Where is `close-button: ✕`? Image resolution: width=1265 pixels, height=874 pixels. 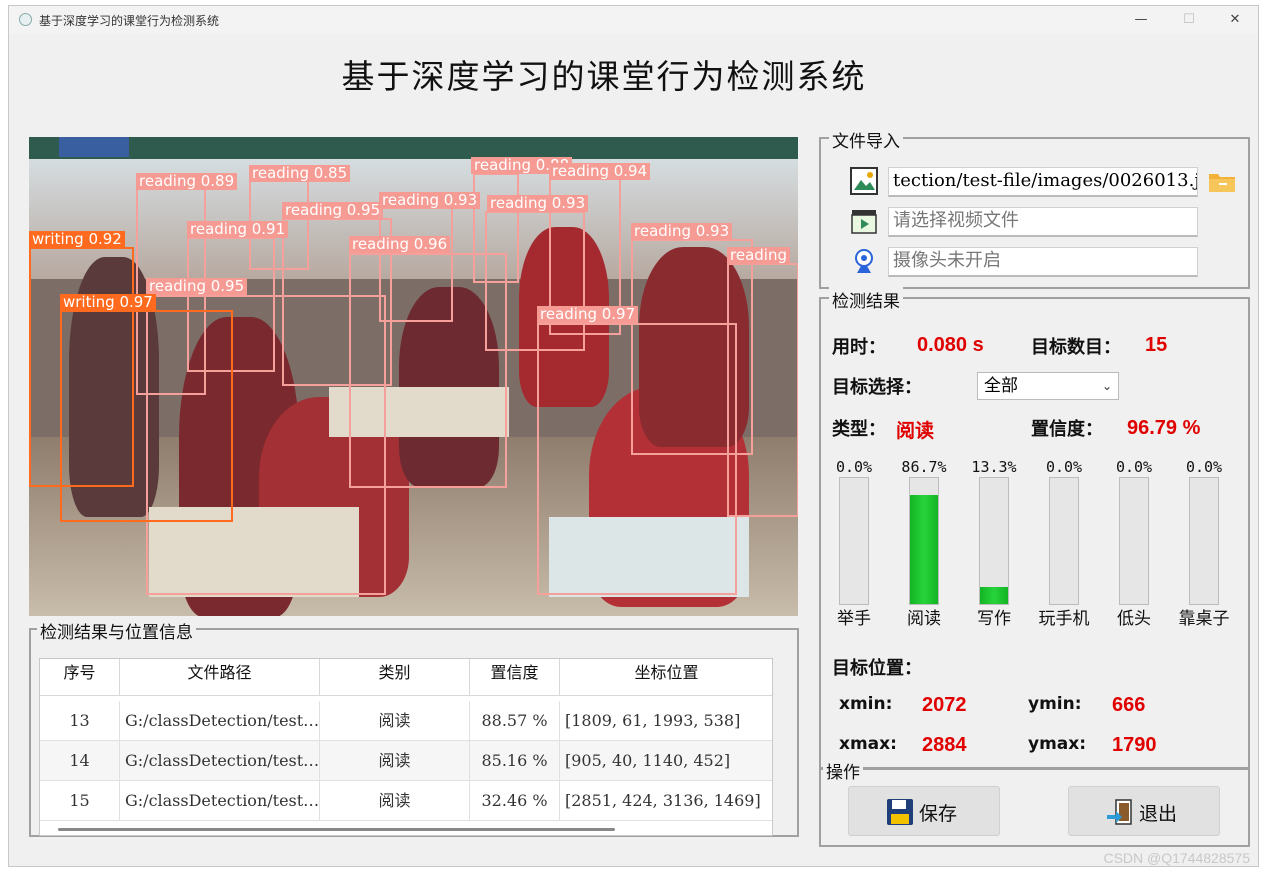
close-button: ✕ is located at coordinates (1235, 20).